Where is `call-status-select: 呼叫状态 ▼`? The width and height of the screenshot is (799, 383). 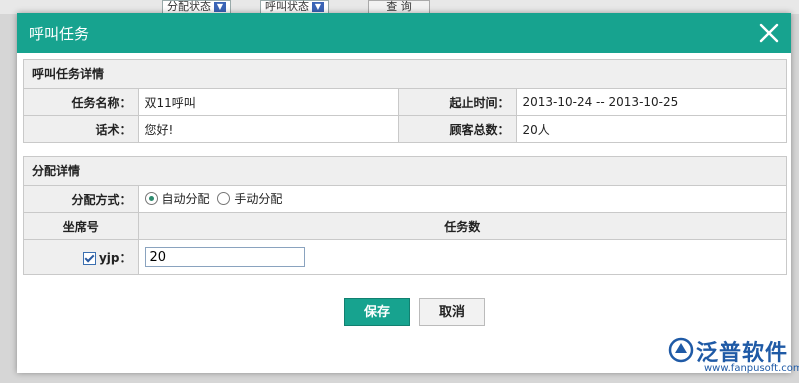 call-status-select: 呼叫状态 ▼ is located at coordinates (294, 7).